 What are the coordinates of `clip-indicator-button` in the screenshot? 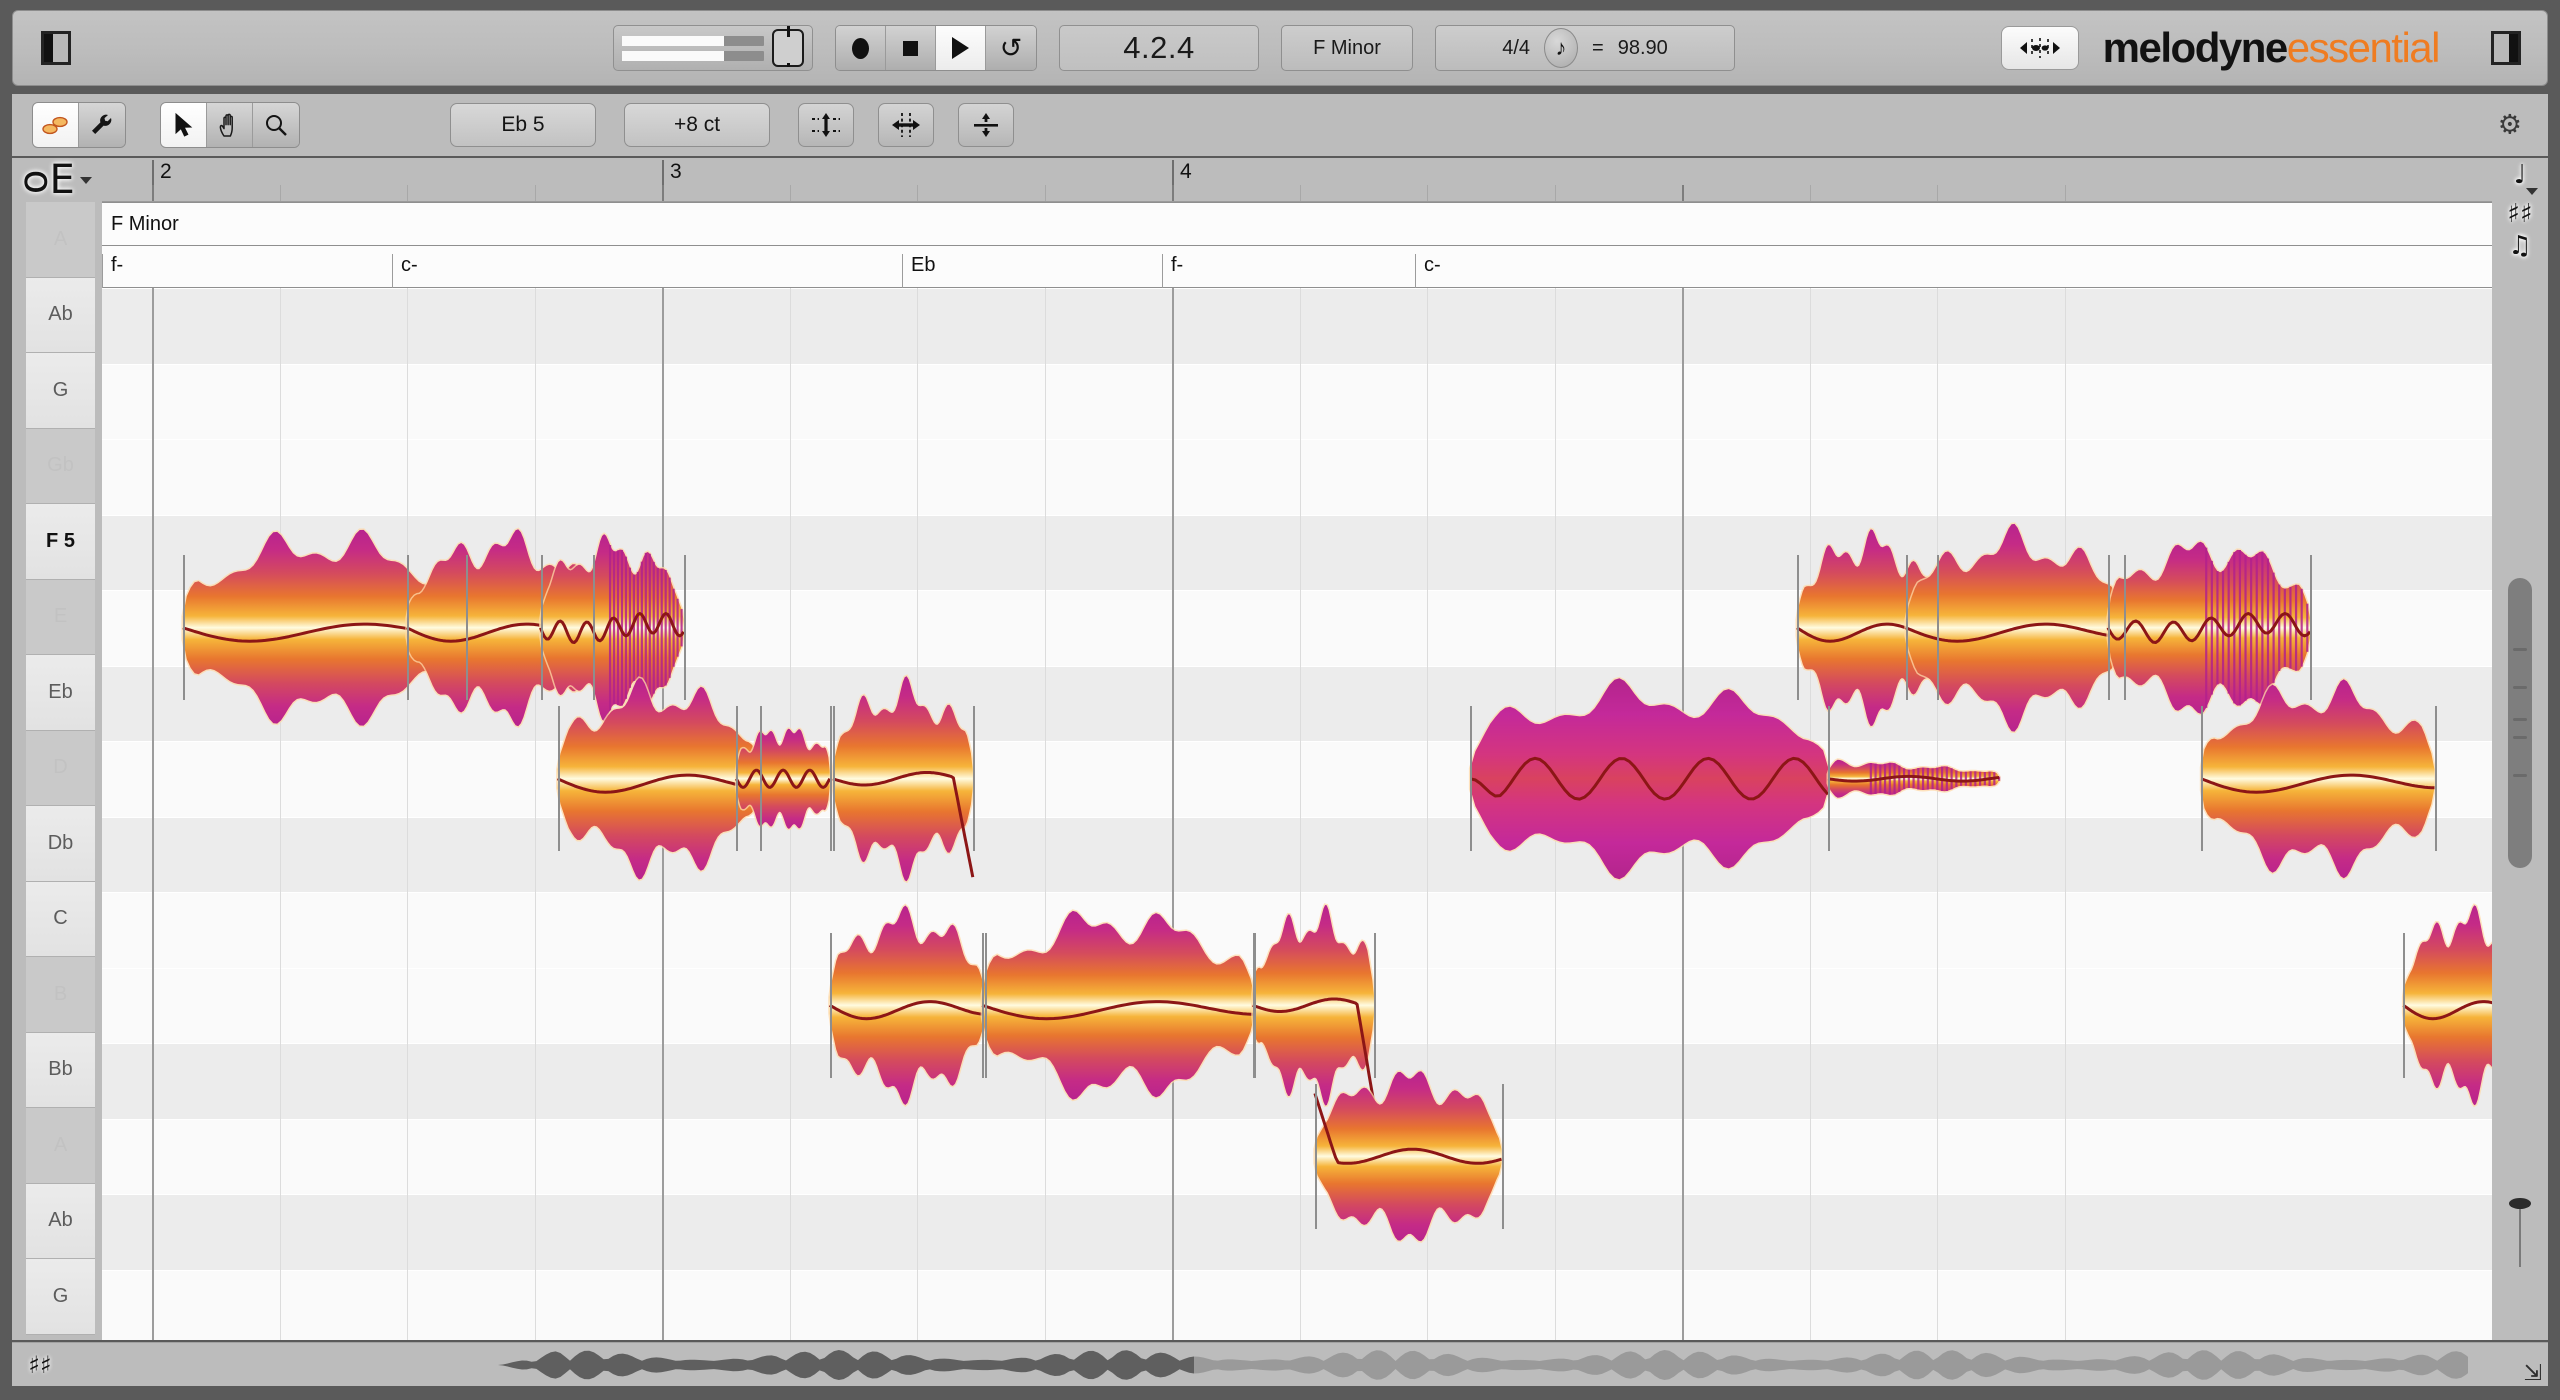 It's located at (788, 46).